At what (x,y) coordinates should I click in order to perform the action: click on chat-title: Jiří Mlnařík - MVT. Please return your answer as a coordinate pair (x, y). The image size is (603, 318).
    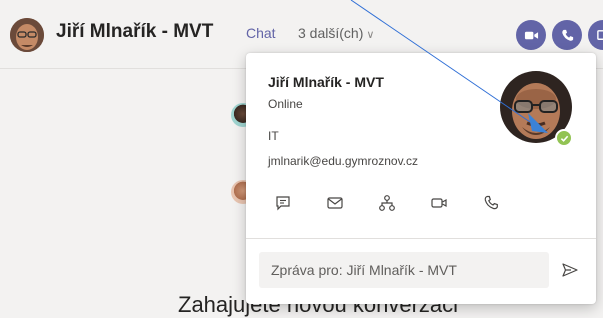
    Looking at the image, I should click on (134, 32).